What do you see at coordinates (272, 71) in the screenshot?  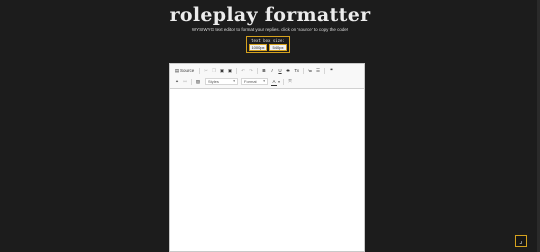 I see `italic-button: I` at bounding box center [272, 71].